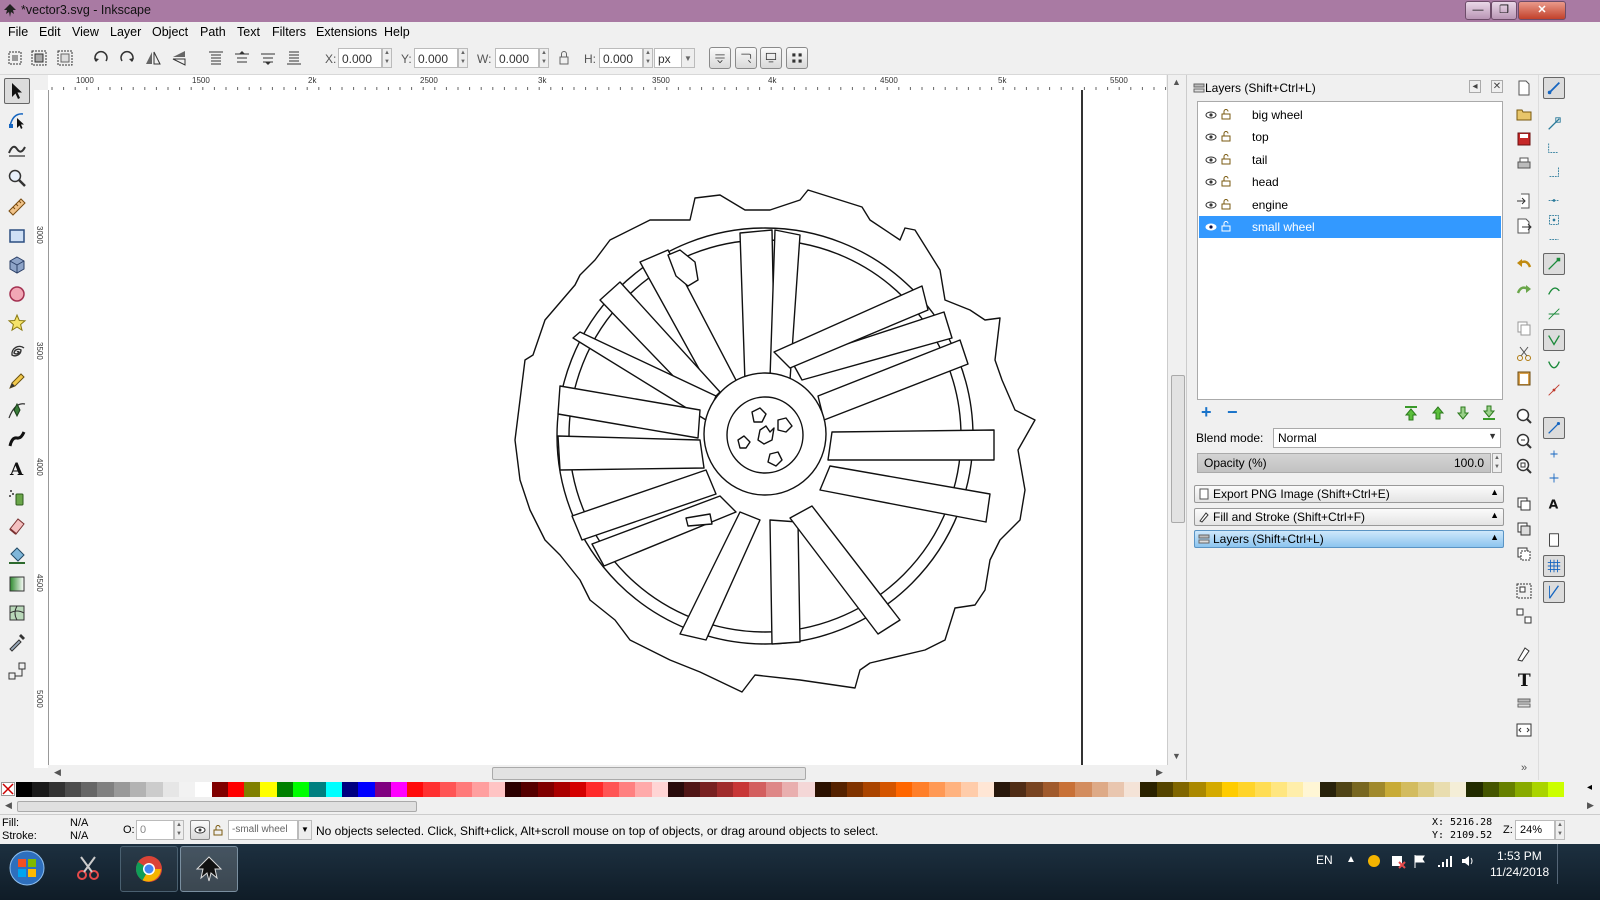 The width and height of the screenshot is (1600, 900). Describe the element at coordinates (1524, 654) in the screenshot. I see `fill-stroke-dialog-icon` at that location.